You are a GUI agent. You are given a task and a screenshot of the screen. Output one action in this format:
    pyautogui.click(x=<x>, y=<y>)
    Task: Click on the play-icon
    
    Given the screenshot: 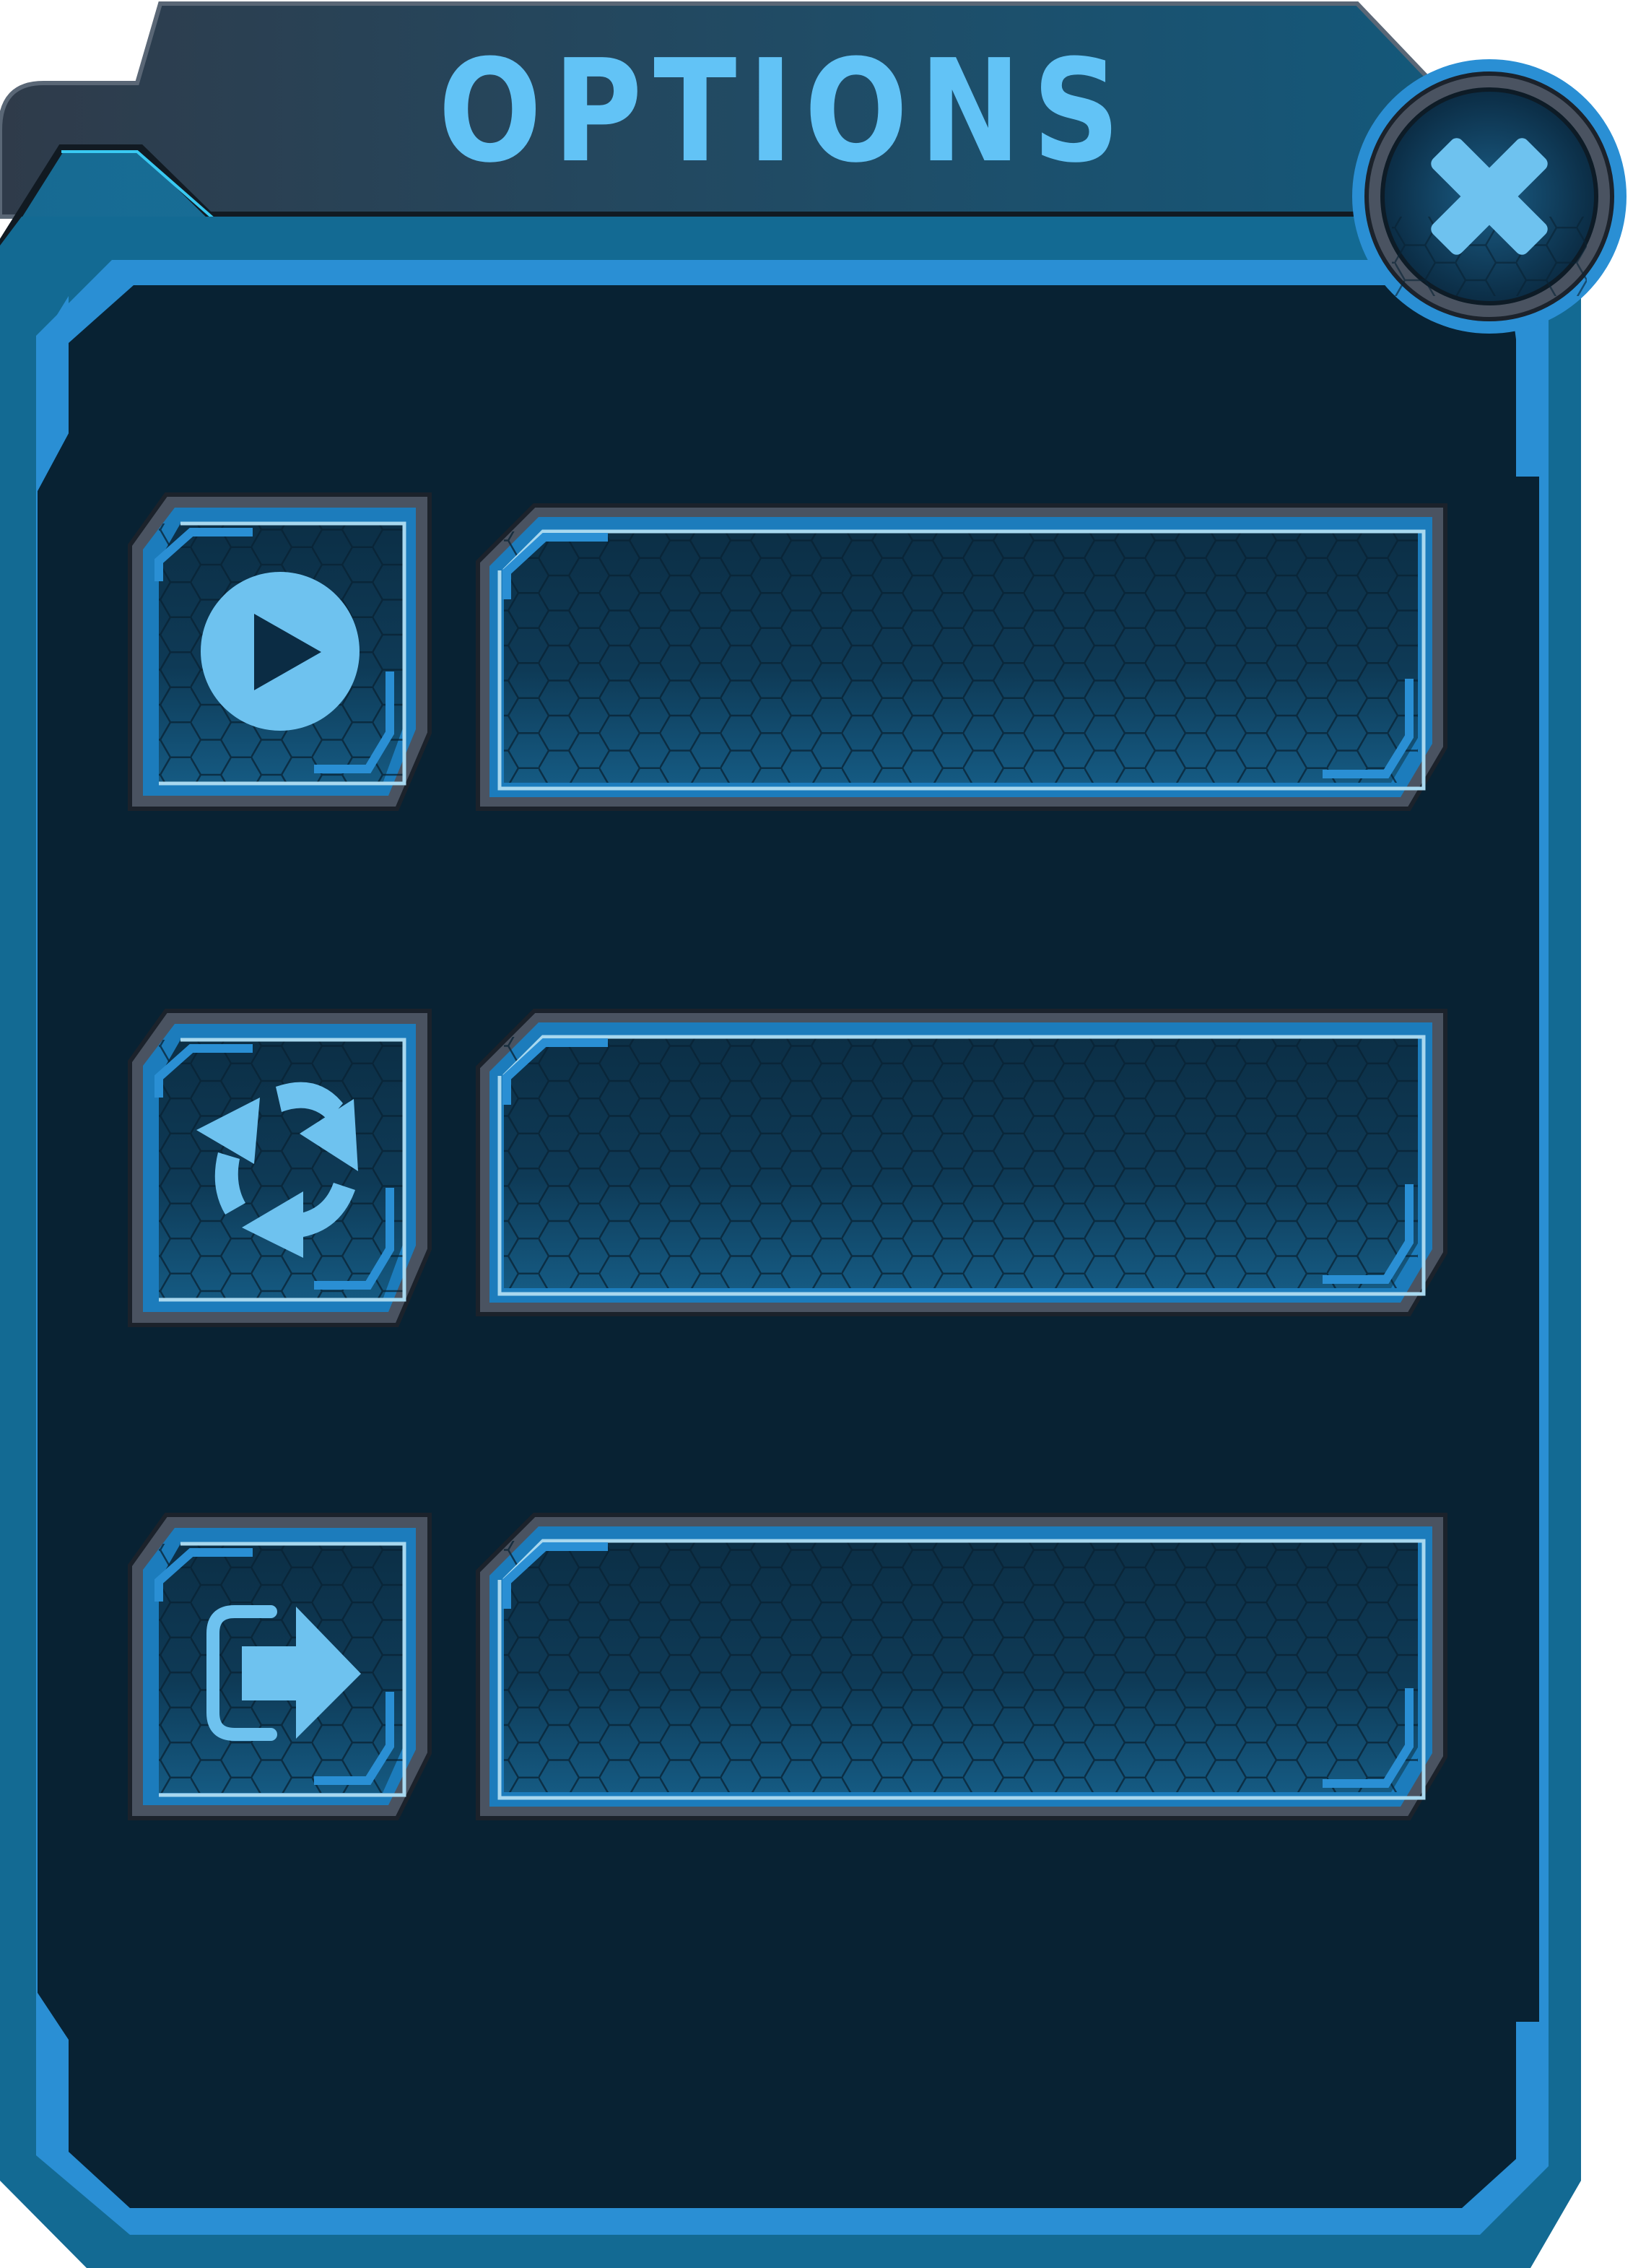 What is the action you would take?
    pyautogui.click(x=280, y=651)
    